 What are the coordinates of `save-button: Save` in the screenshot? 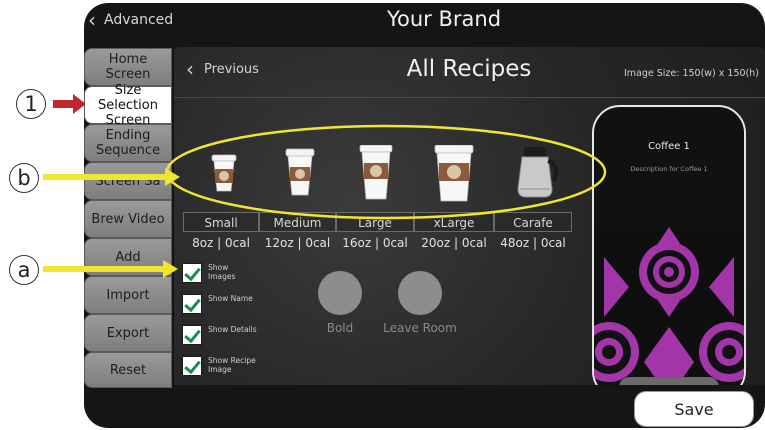 It's located at (694, 409).